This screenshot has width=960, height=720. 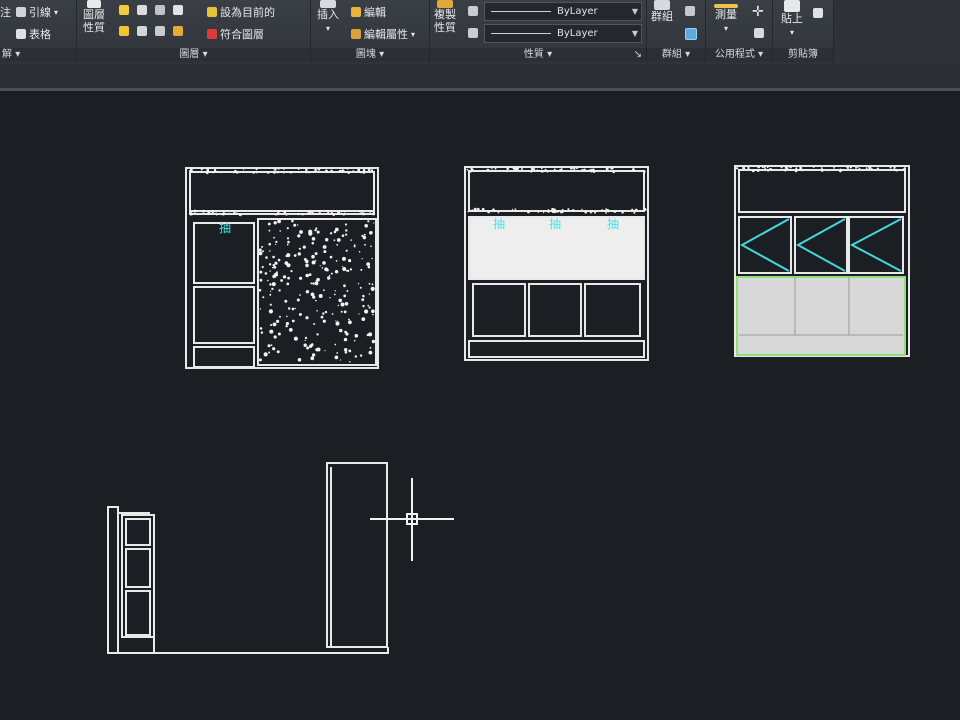 I want to click on panel-block: 插入 ▾ 編輯 編輯屬性 ▾ 圖塊 ▾, so click(x=370, y=32).